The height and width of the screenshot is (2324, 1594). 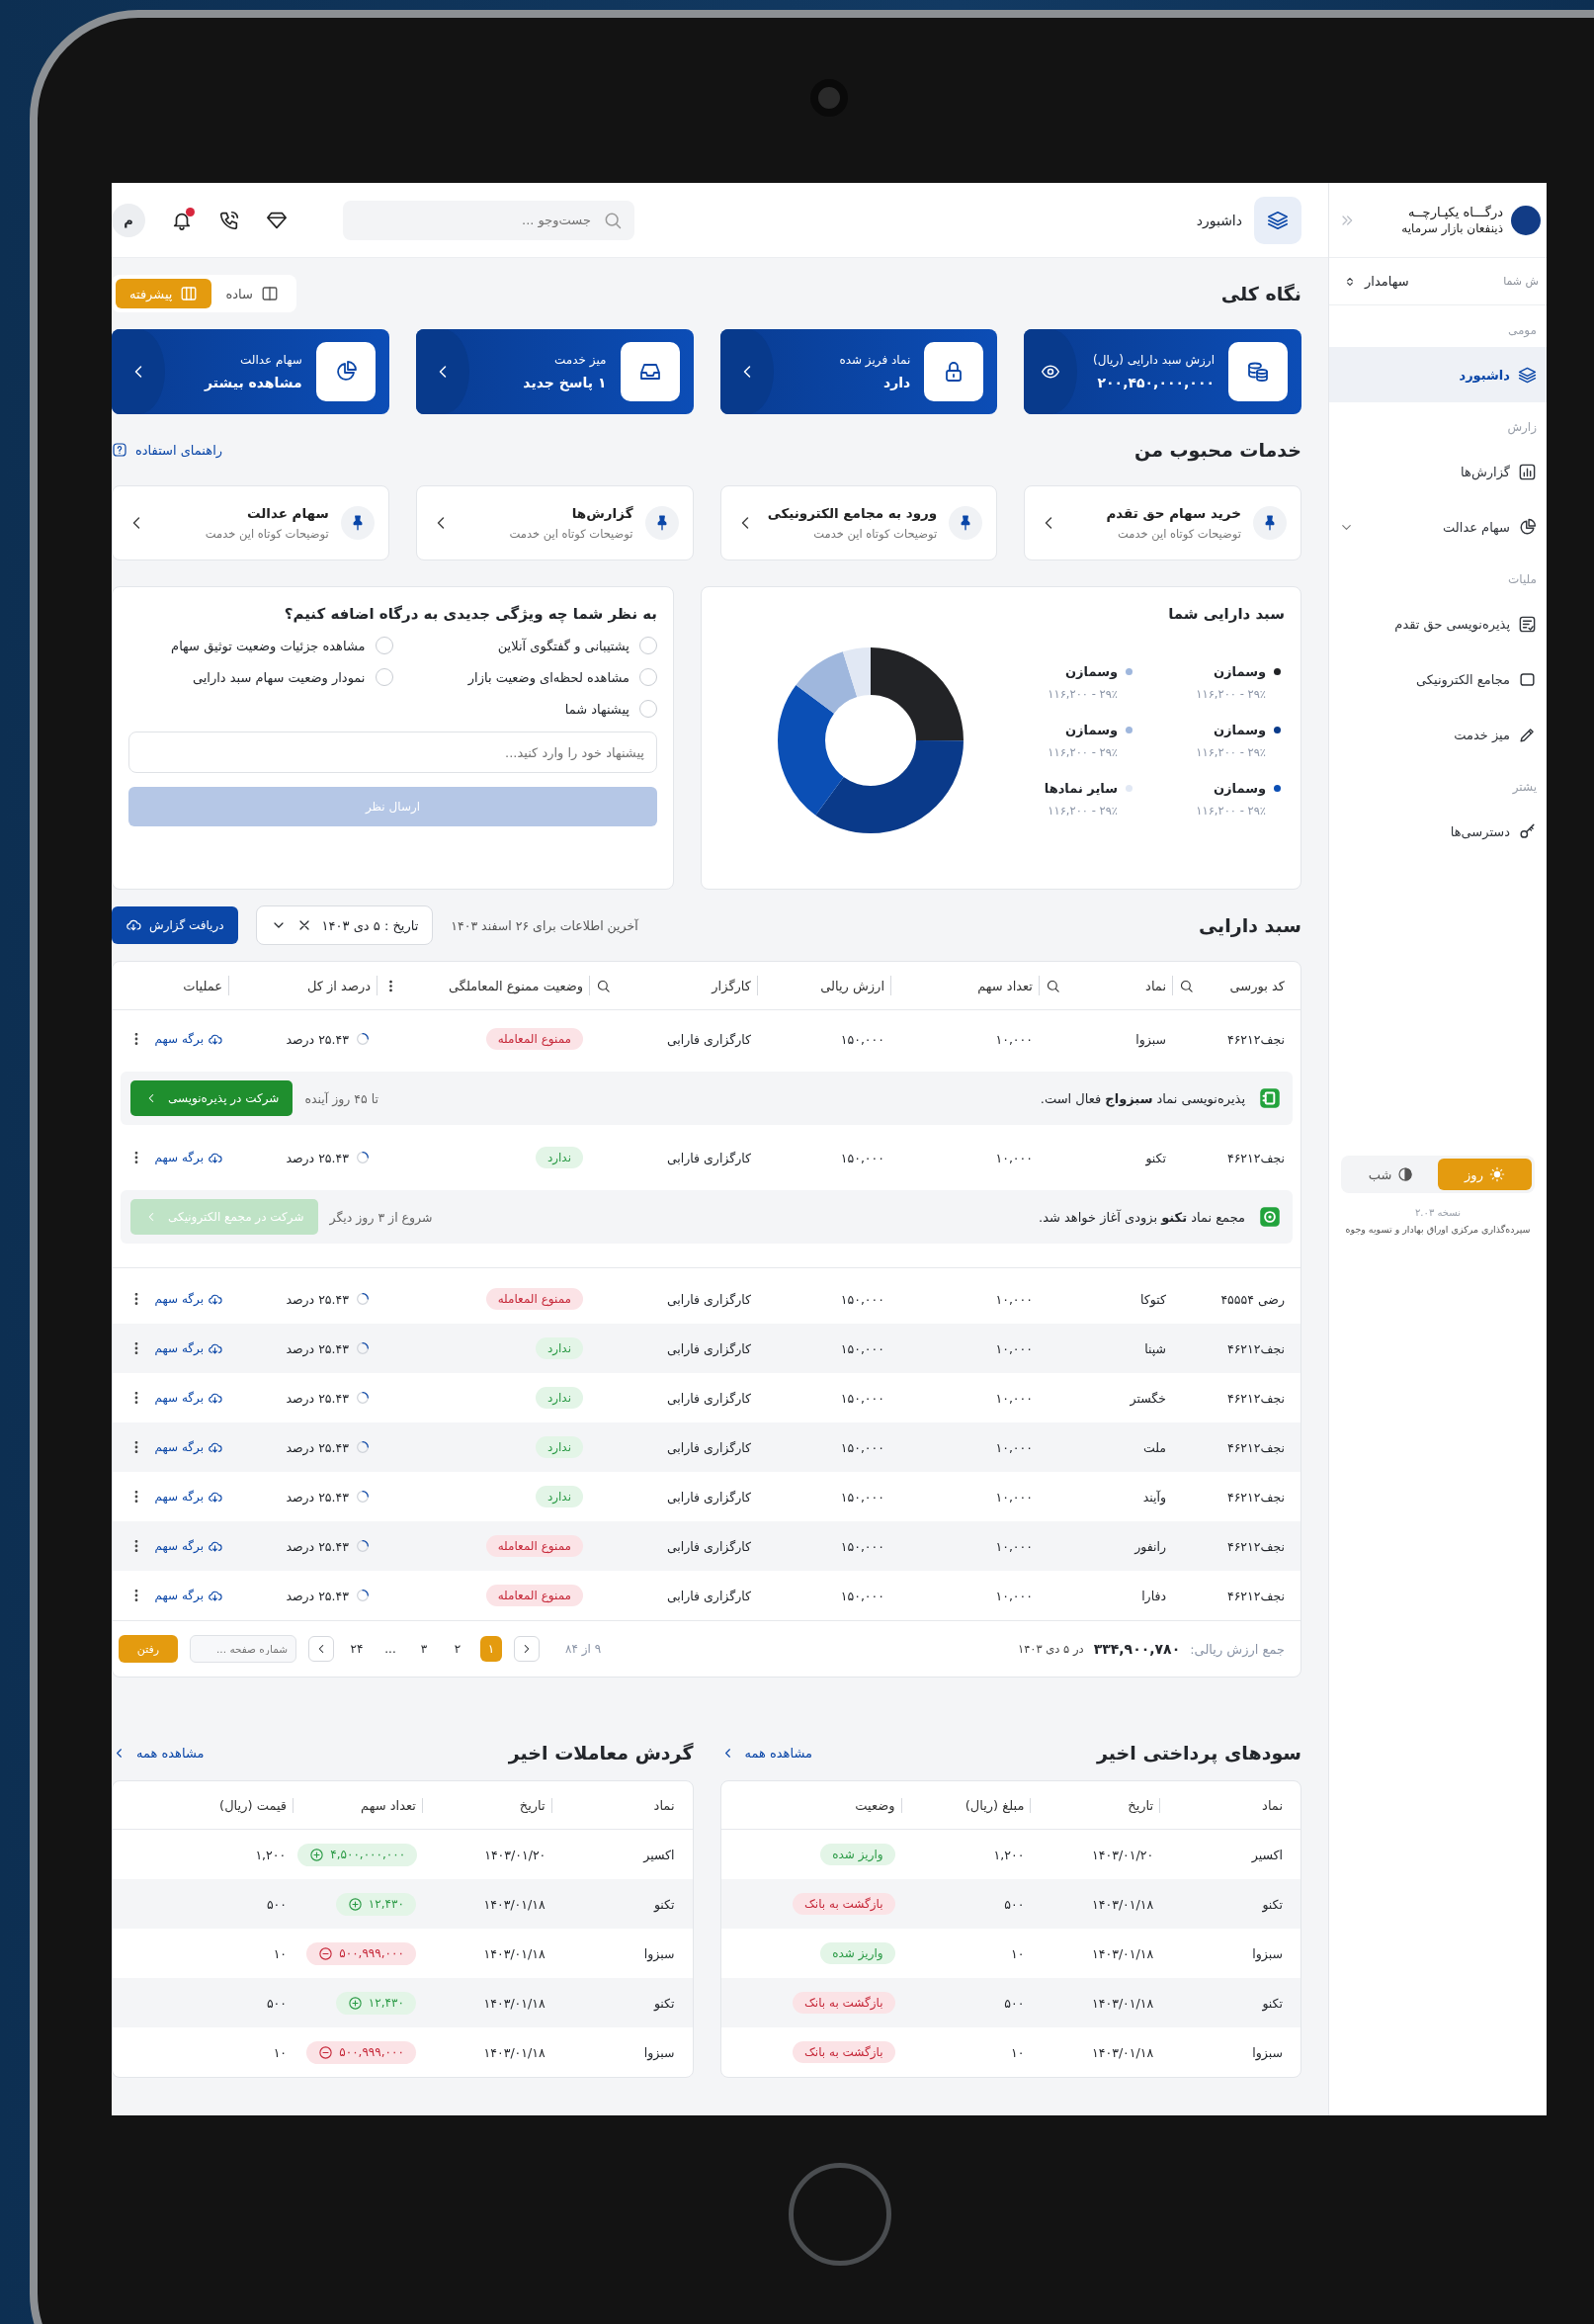 What do you see at coordinates (524, 677) in the screenshot?
I see `radio-option: مشاهده لحظه‌ای وضعیت بازار` at bounding box center [524, 677].